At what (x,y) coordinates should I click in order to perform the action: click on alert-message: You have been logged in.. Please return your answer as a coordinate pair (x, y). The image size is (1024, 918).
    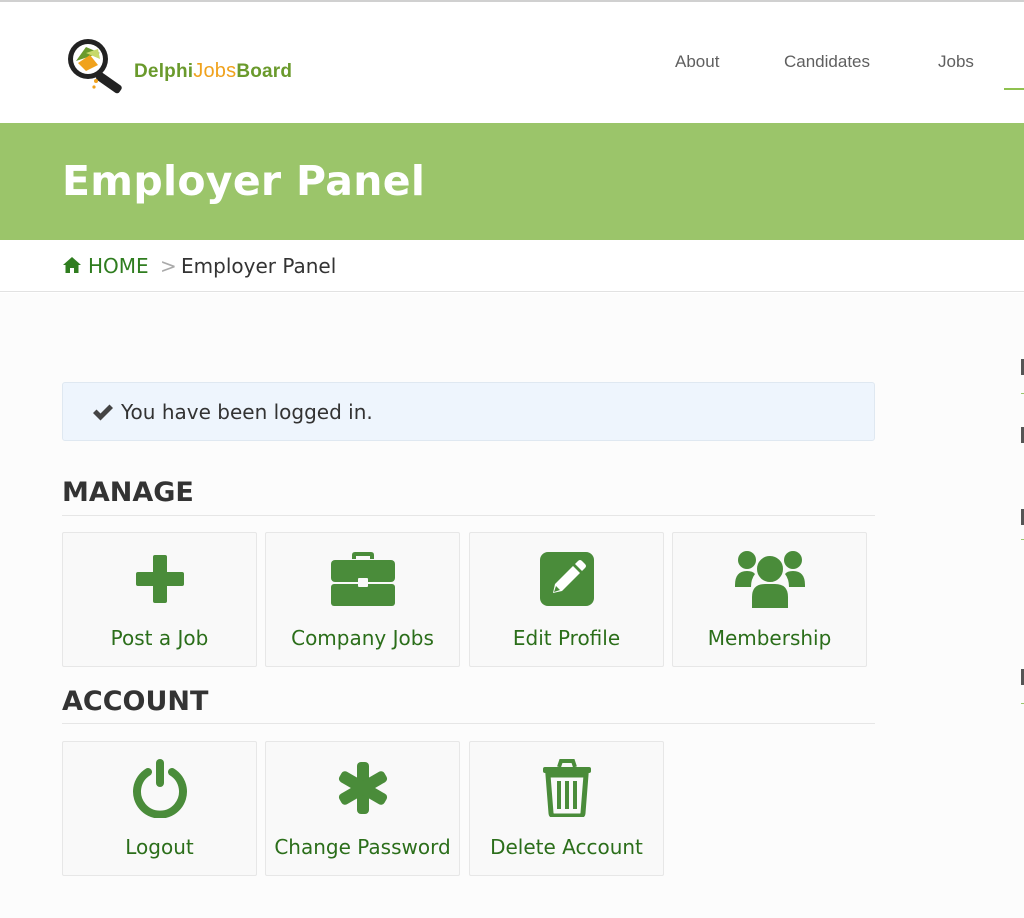
    Looking at the image, I should click on (247, 412).